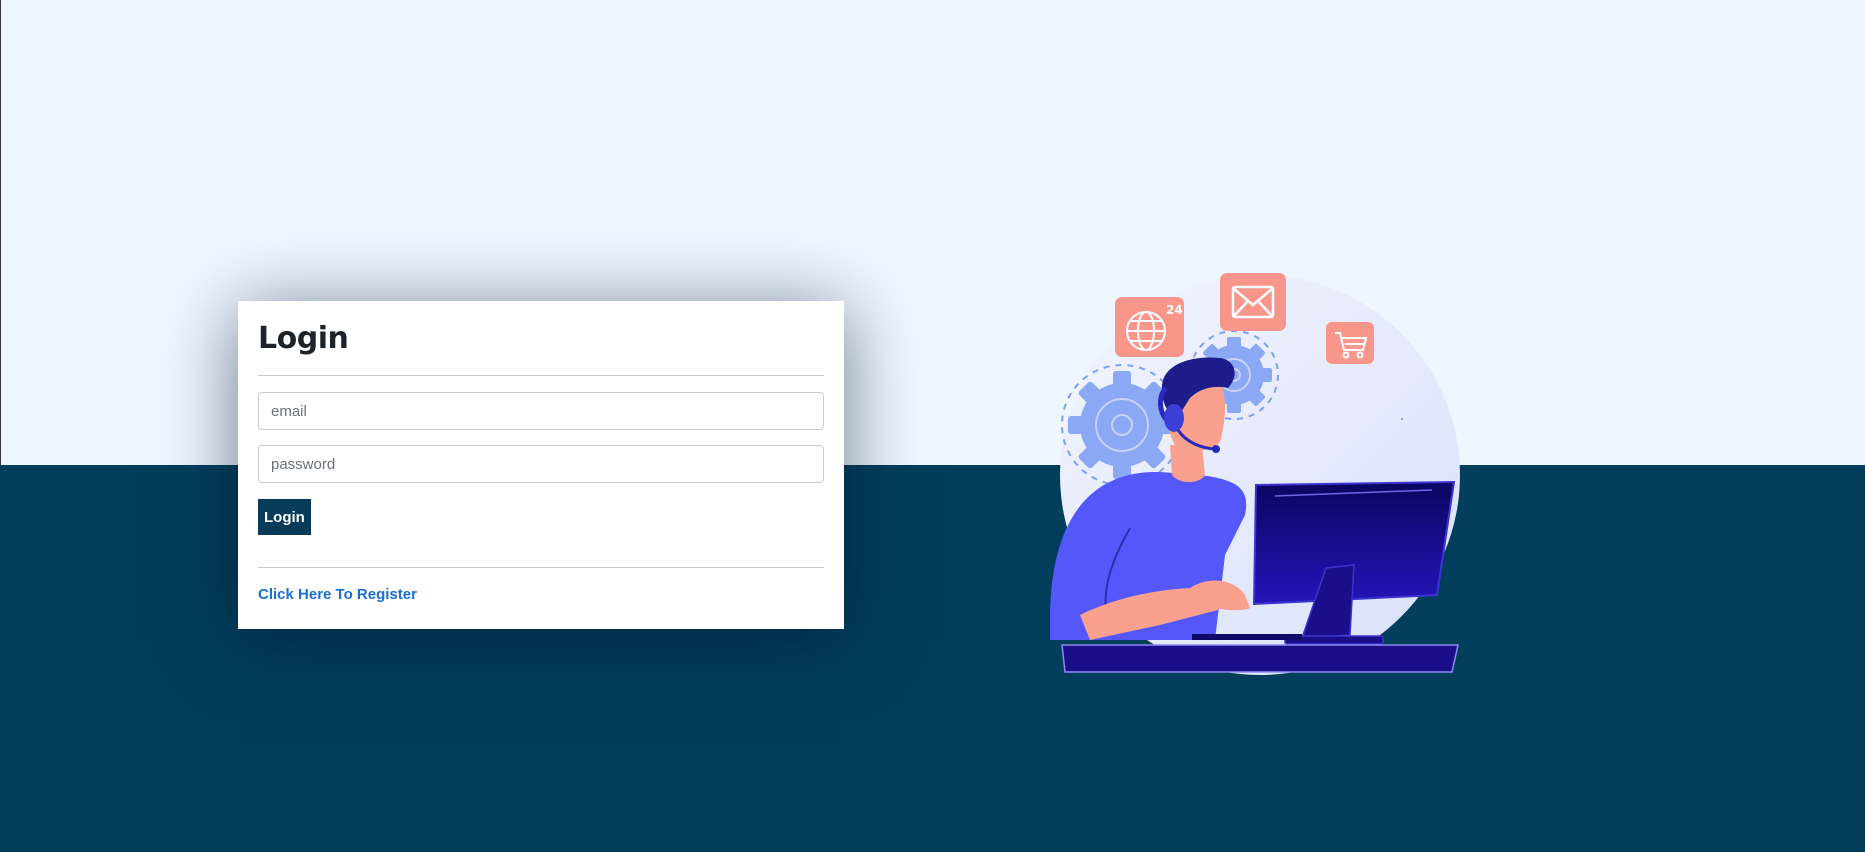 Image resolution: width=1865 pixels, height=852 pixels. Describe the element at coordinates (1174, 310) in the screenshot. I see `globe-badge: 24` at that location.